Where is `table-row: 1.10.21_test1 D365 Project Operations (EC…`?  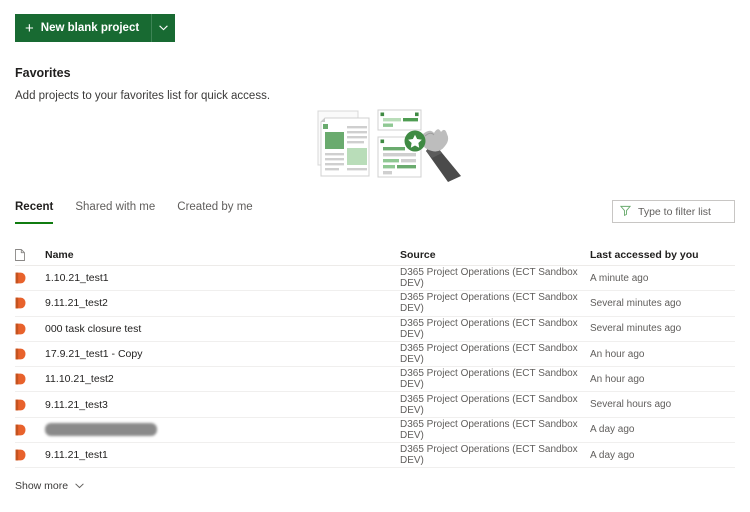
table-row: 1.10.21_test1 D365 Project Operations (EC… is located at coordinates (375, 279).